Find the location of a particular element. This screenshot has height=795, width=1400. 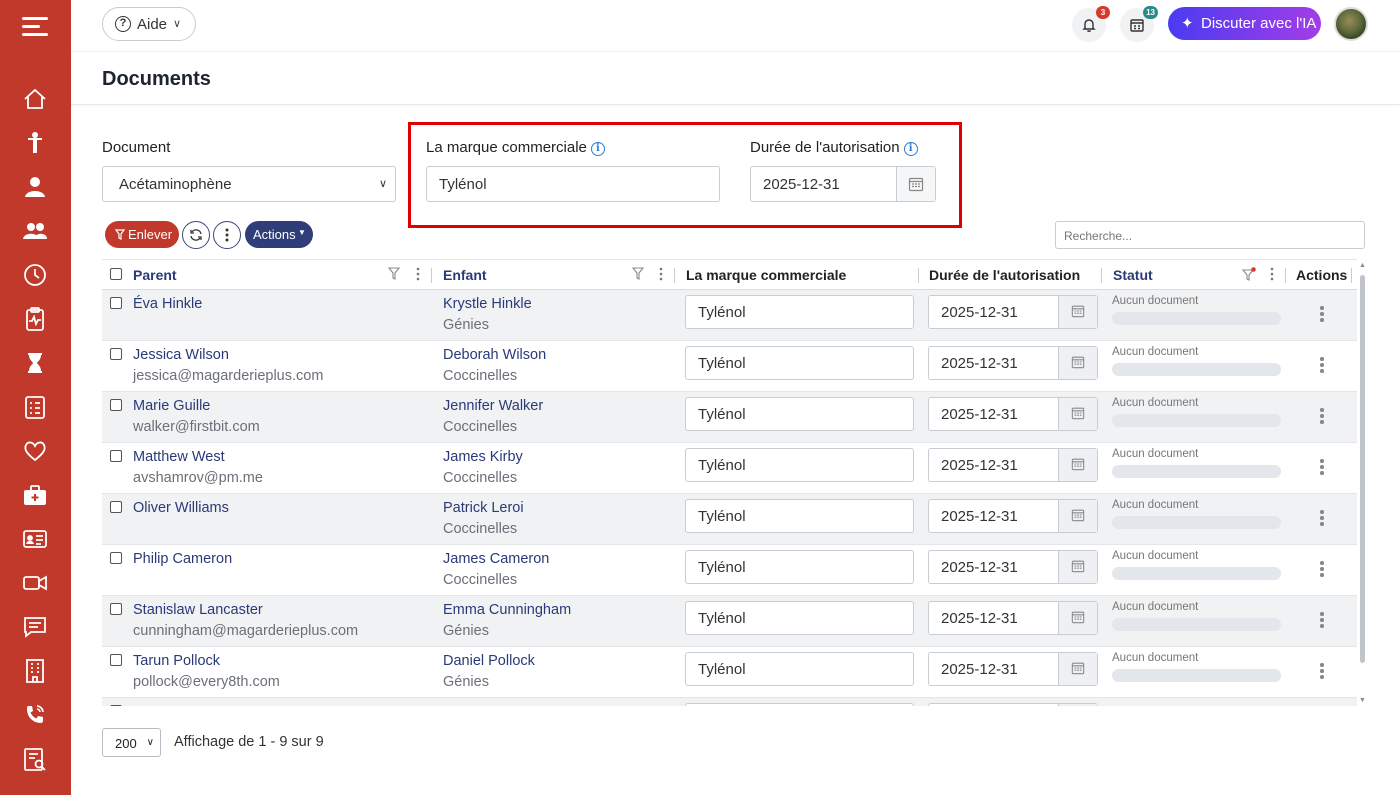

video-camera-icon is located at coordinates (35, 583).